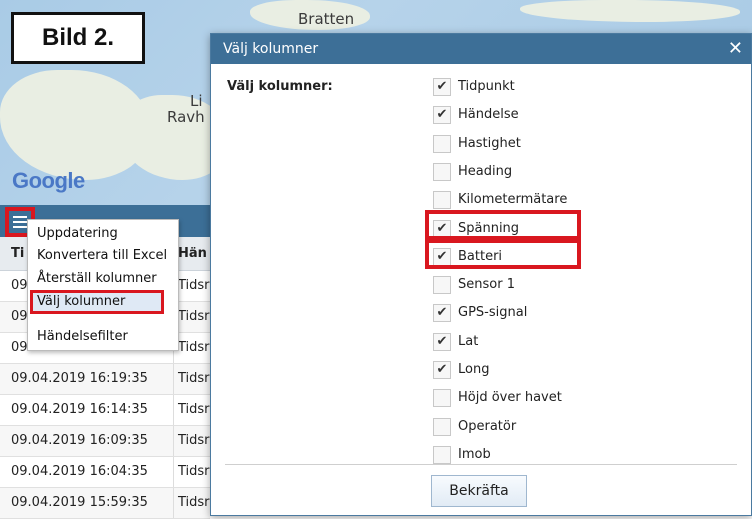 The image size is (752, 519). What do you see at coordinates (481, 49) in the screenshot?
I see `dialog-header: Välj kolumner ✕` at bounding box center [481, 49].